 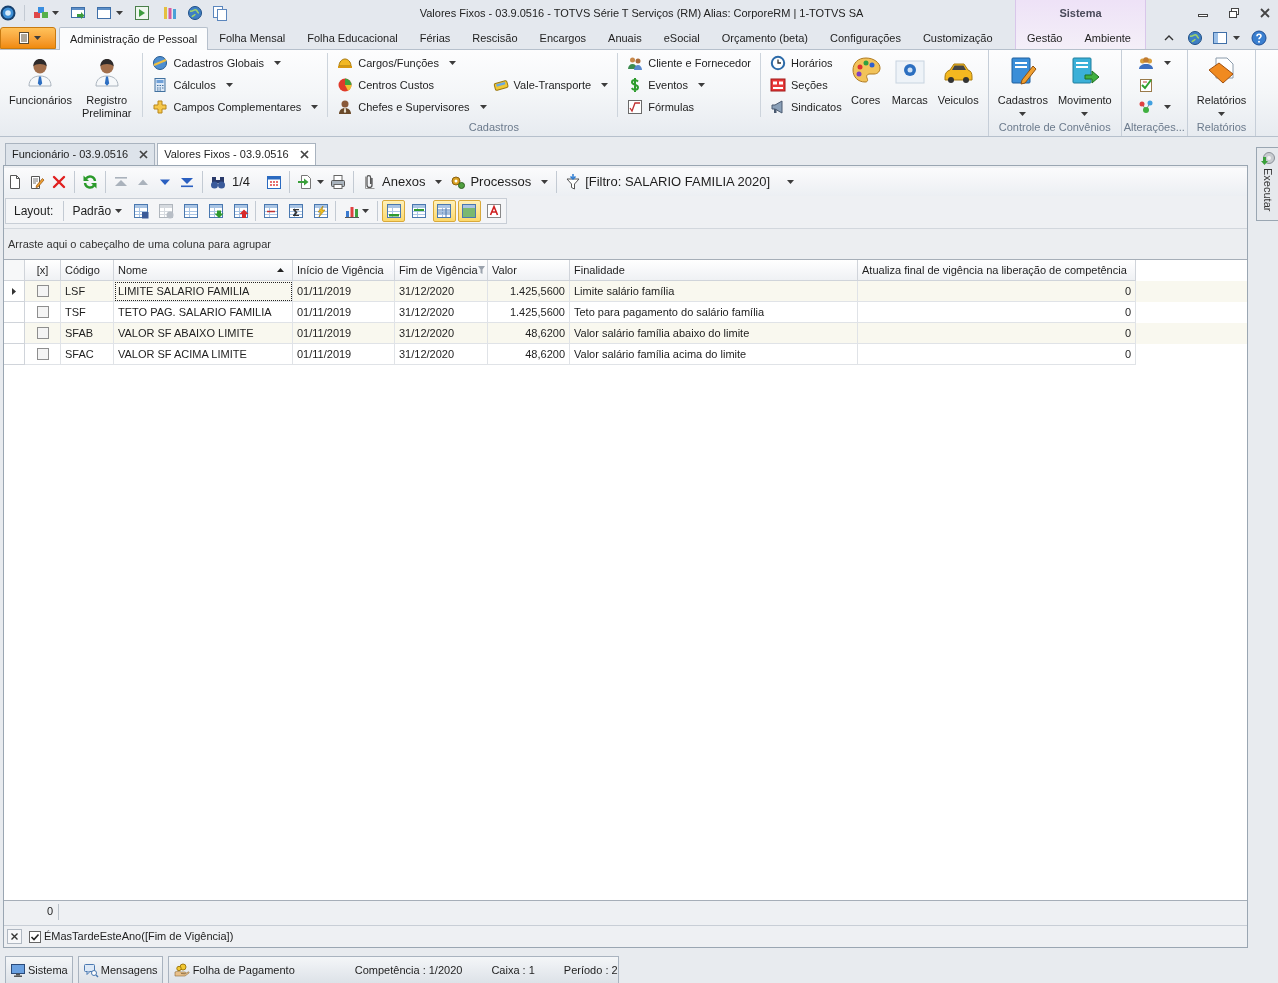 I want to click on plus-icon, so click(x=160, y=107).